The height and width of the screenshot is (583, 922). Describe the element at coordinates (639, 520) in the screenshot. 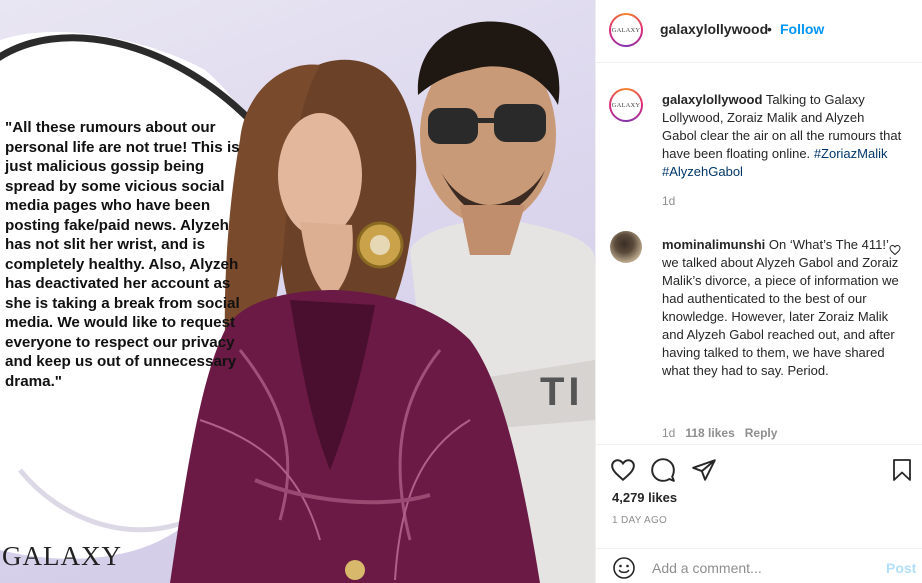

I see `posted-time: 1 DAY AGO` at that location.